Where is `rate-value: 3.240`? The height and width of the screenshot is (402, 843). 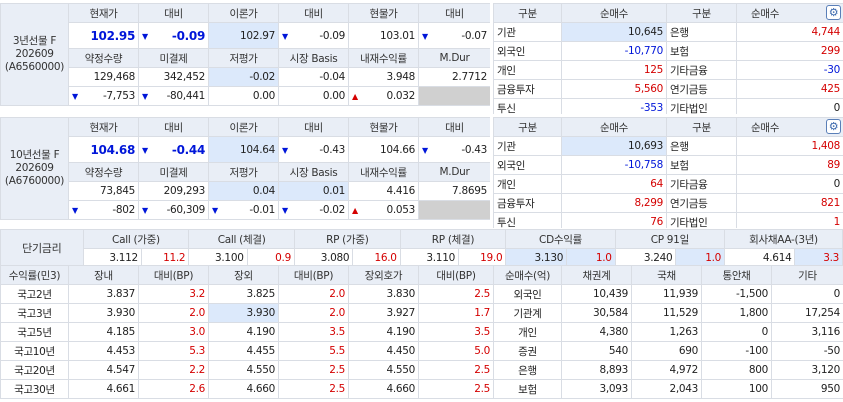 rate-value: 3.240 is located at coordinates (645, 256).